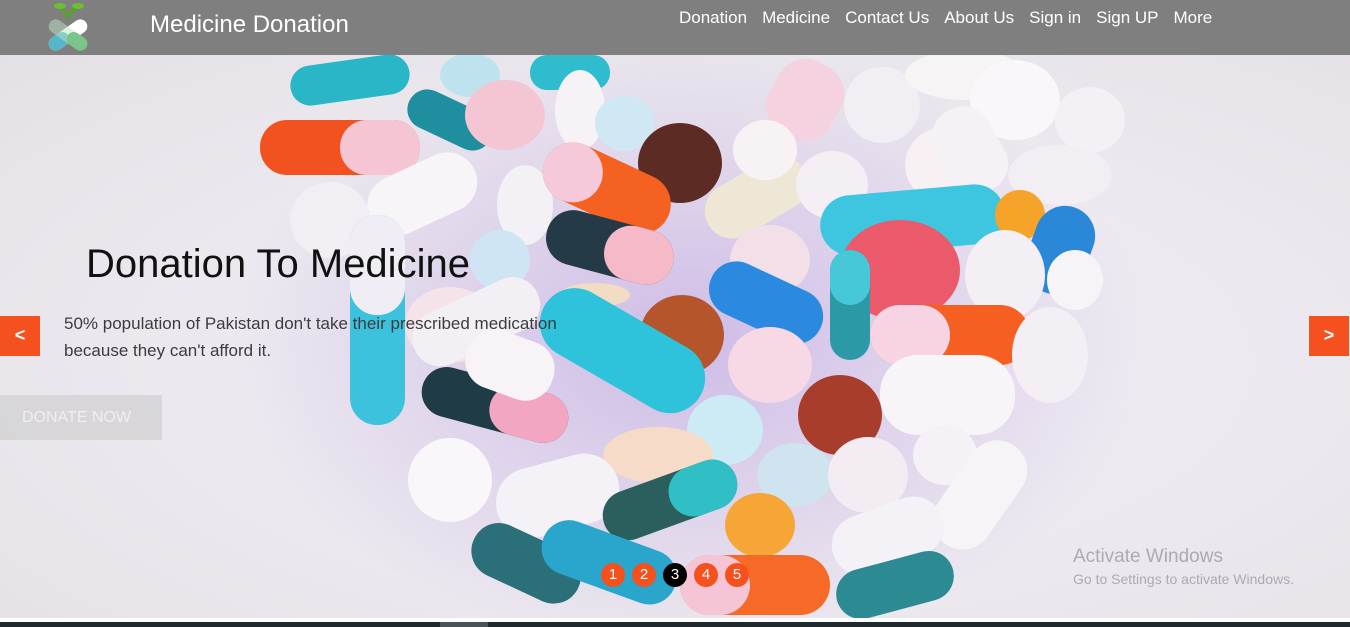 The image size is (1350, 627). I want to click on bottom-strip-segment, so click(464, 624).